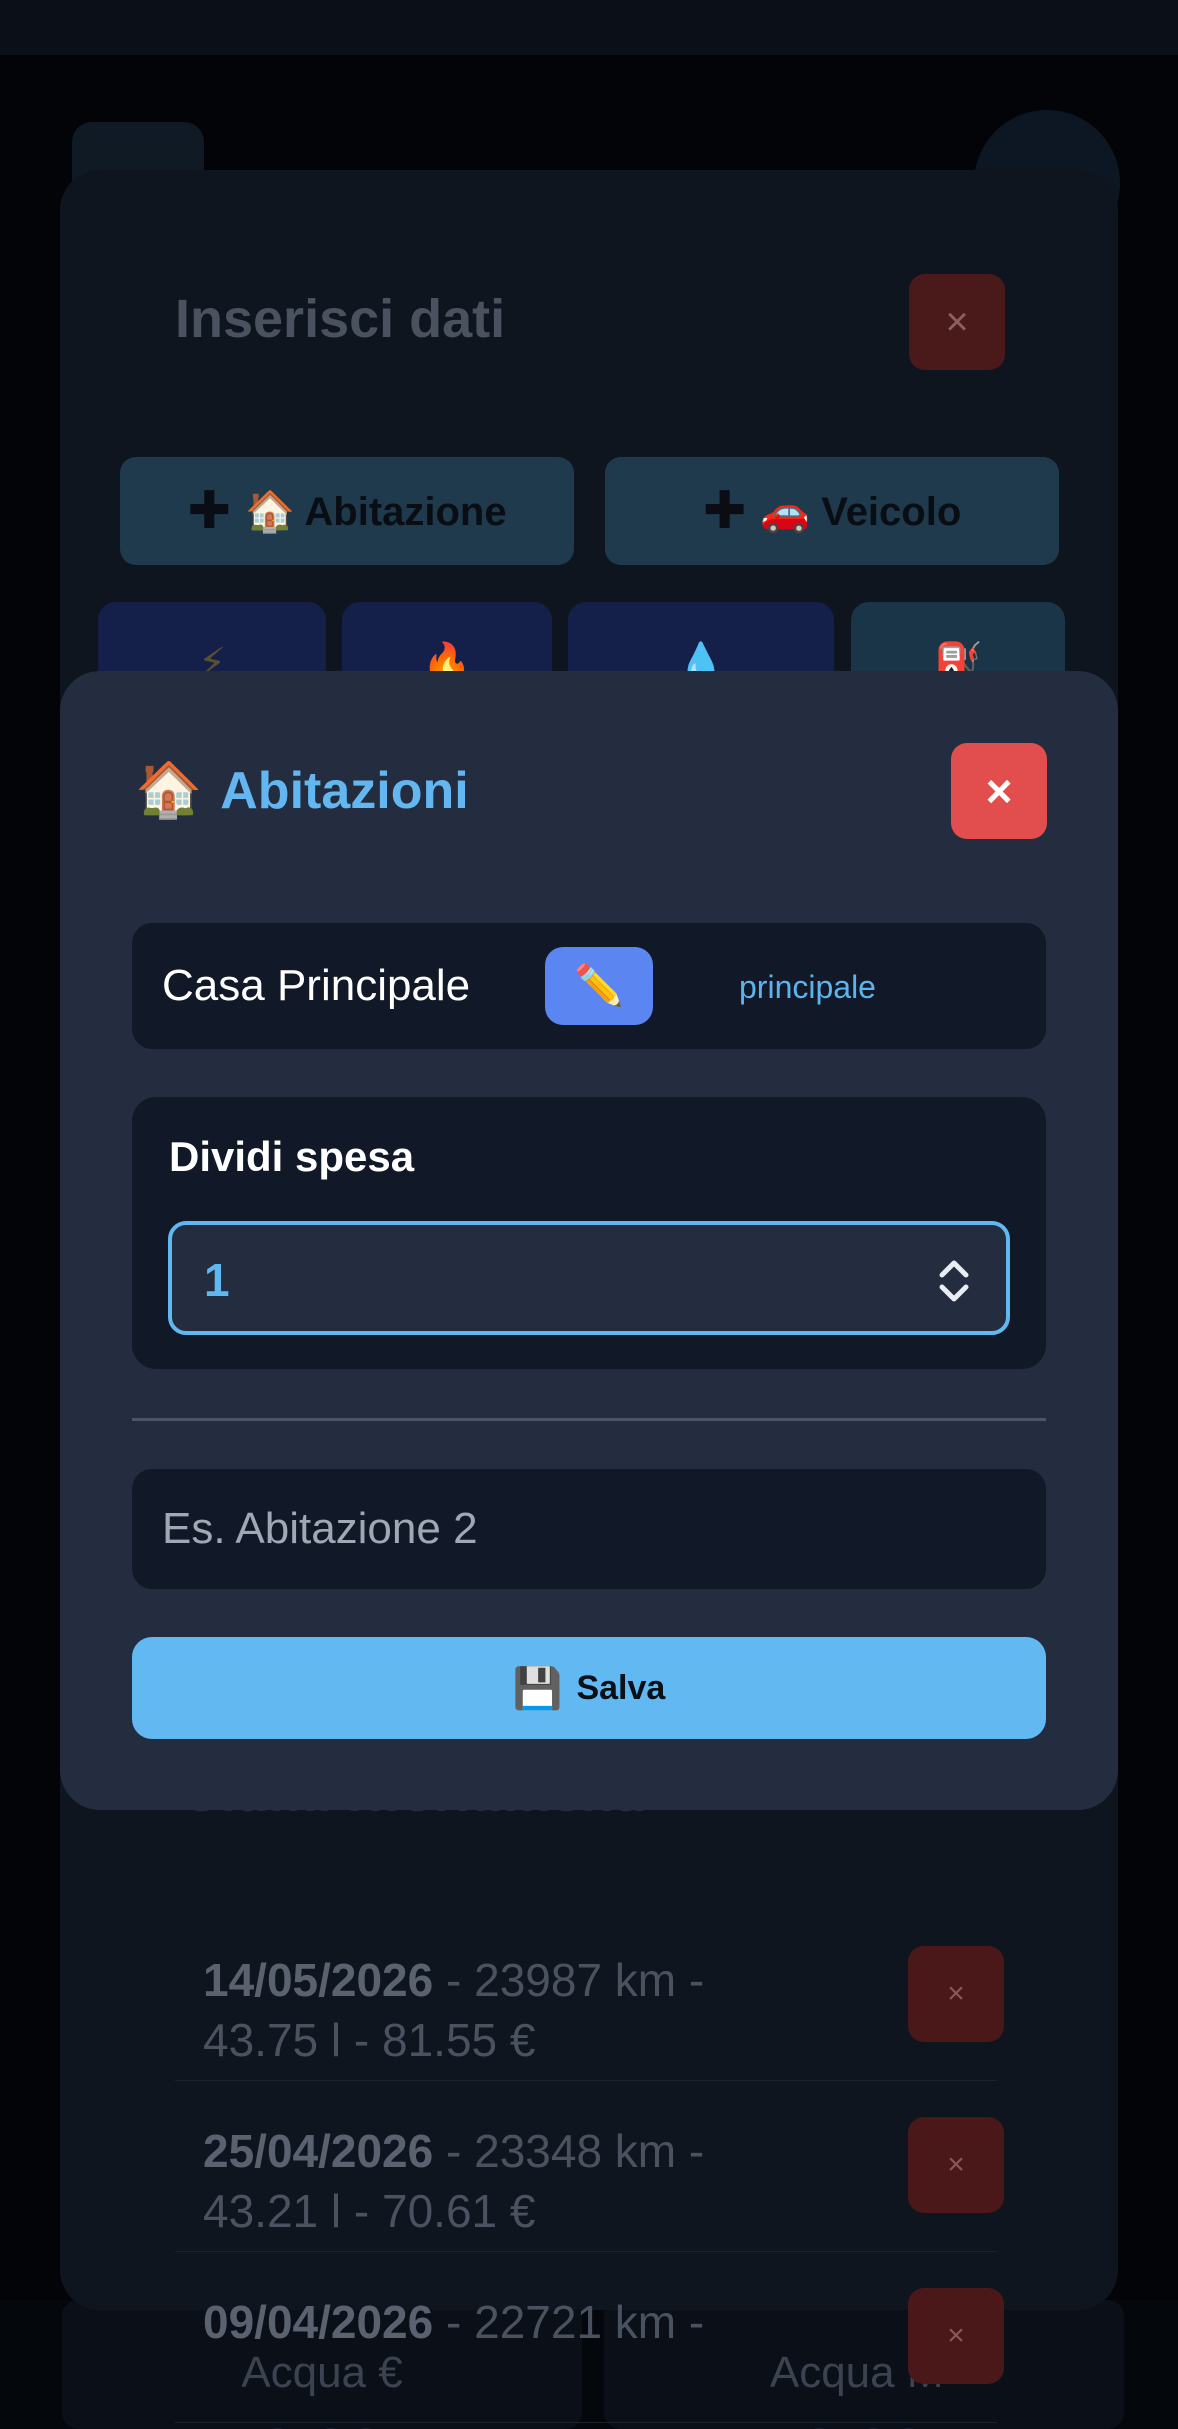  Describe the element at coordinates (807, 987) in the screenshot. I see `home-tag: principale` at that location.